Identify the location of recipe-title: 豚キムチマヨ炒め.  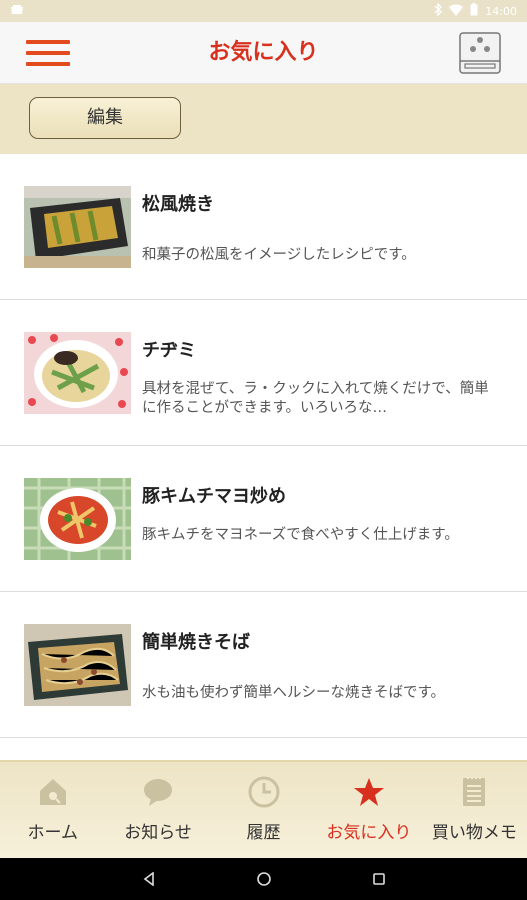
(214, 496).